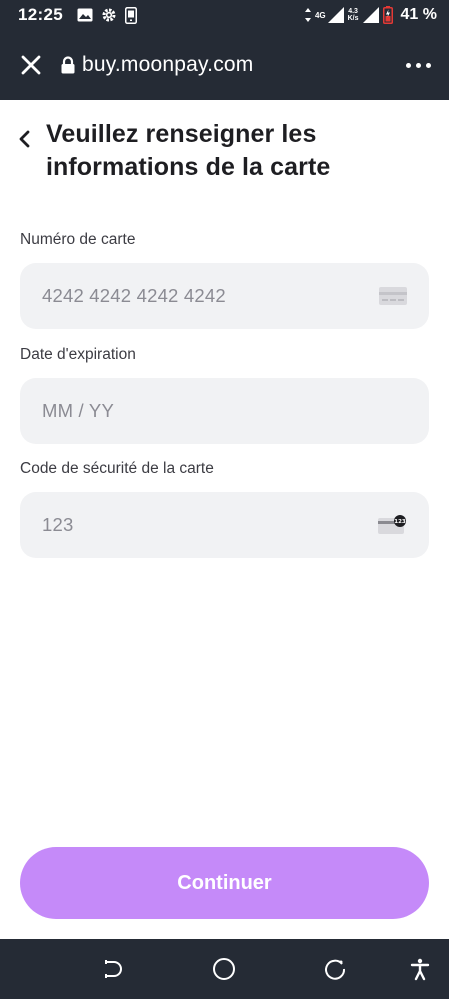 The width and height of the screenshot is (449, 999). What do you see at coordinates (353, 18) in the screenshot?
I see `network-speed-unit: K/s` at bounding box center [353, 18].